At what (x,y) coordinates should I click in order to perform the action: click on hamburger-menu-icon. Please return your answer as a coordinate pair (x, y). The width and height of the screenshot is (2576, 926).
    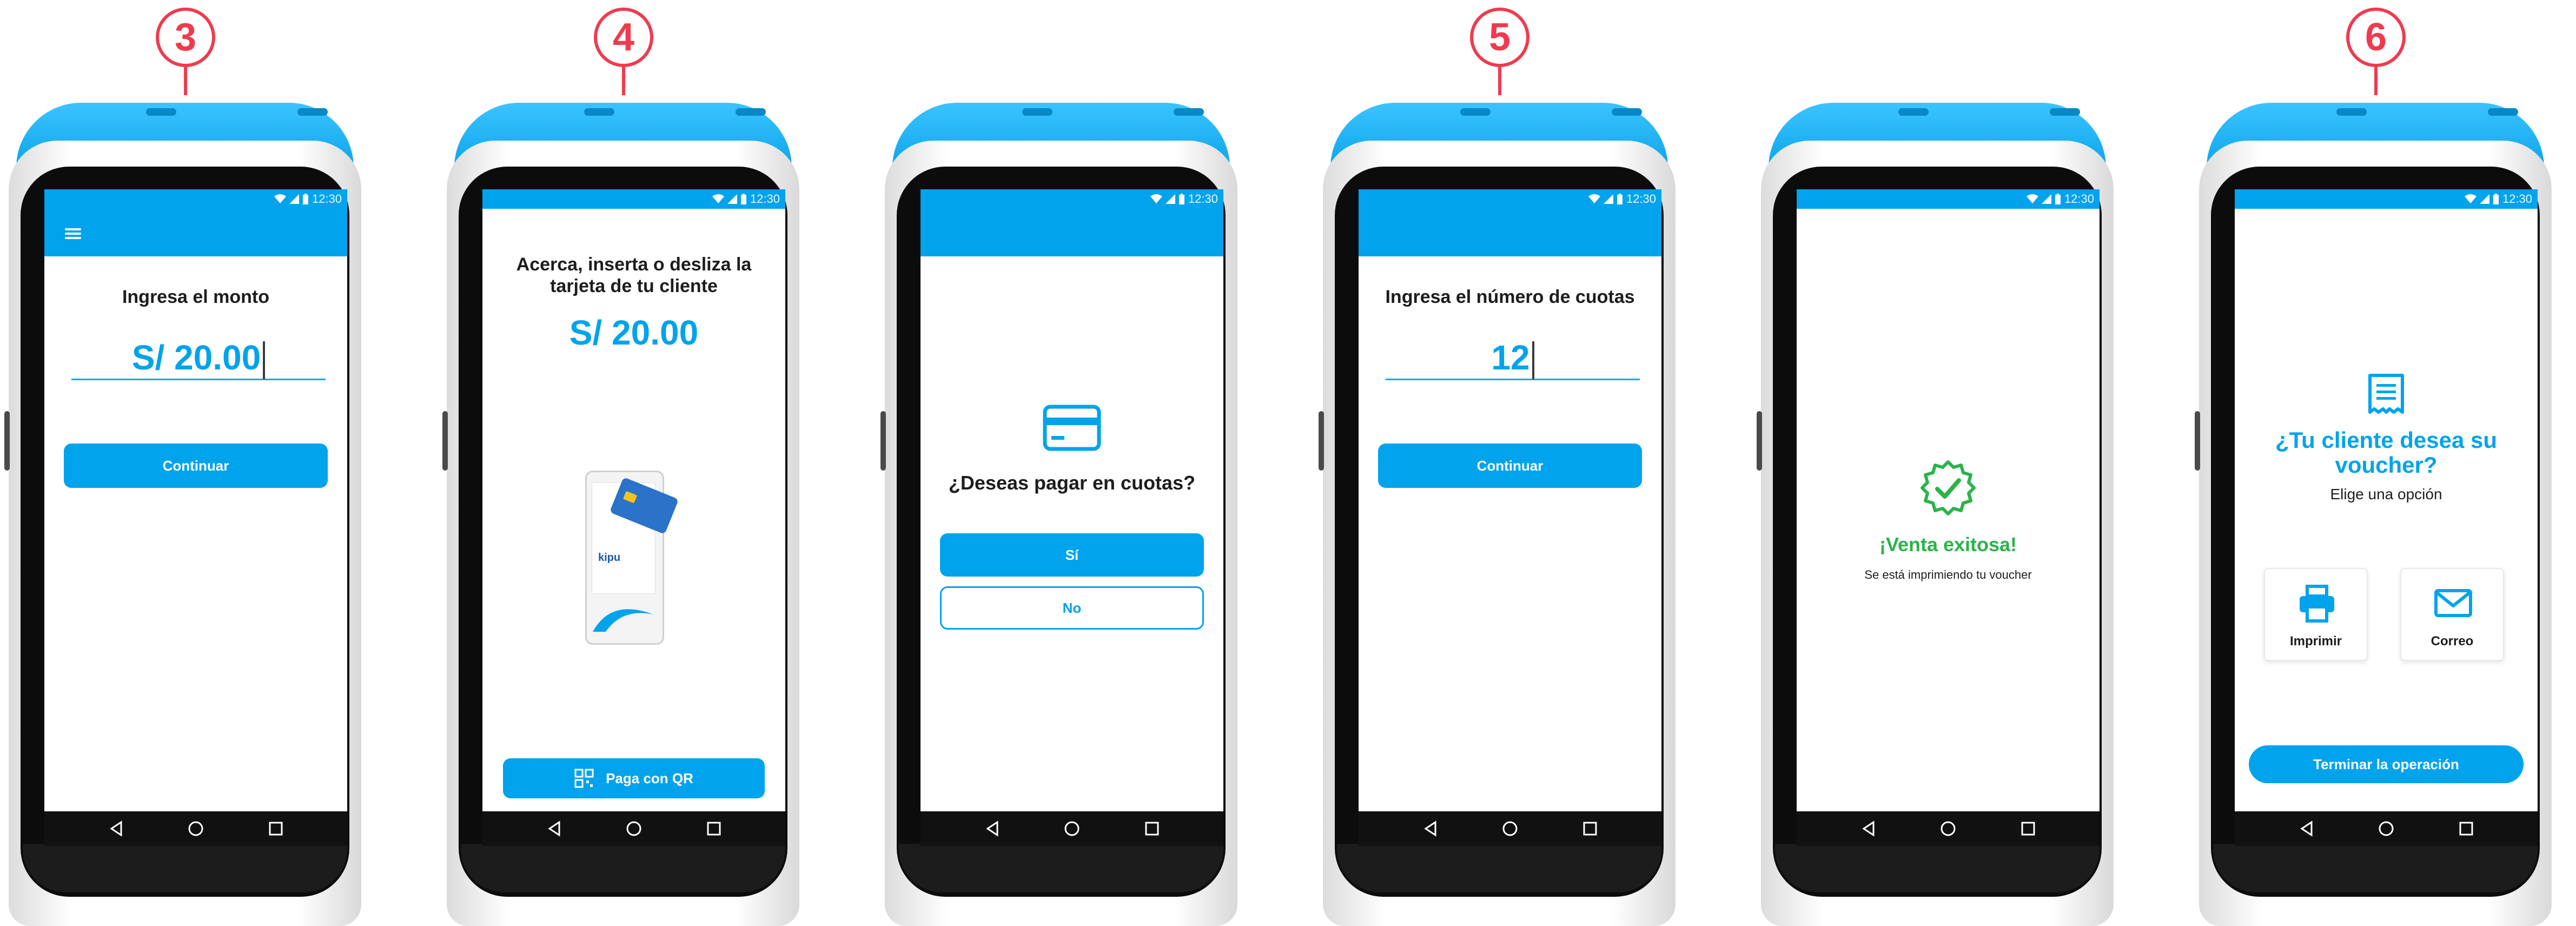
    Looking at the image, I should click on (73, 233).